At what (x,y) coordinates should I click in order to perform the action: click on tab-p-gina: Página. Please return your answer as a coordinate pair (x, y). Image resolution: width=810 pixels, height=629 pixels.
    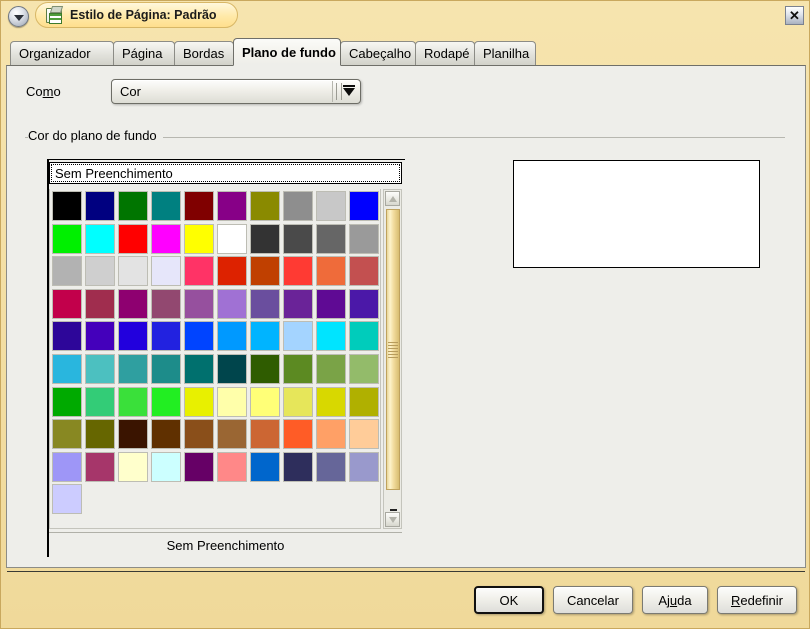
    Looking at the image, I should click on (144, 53).